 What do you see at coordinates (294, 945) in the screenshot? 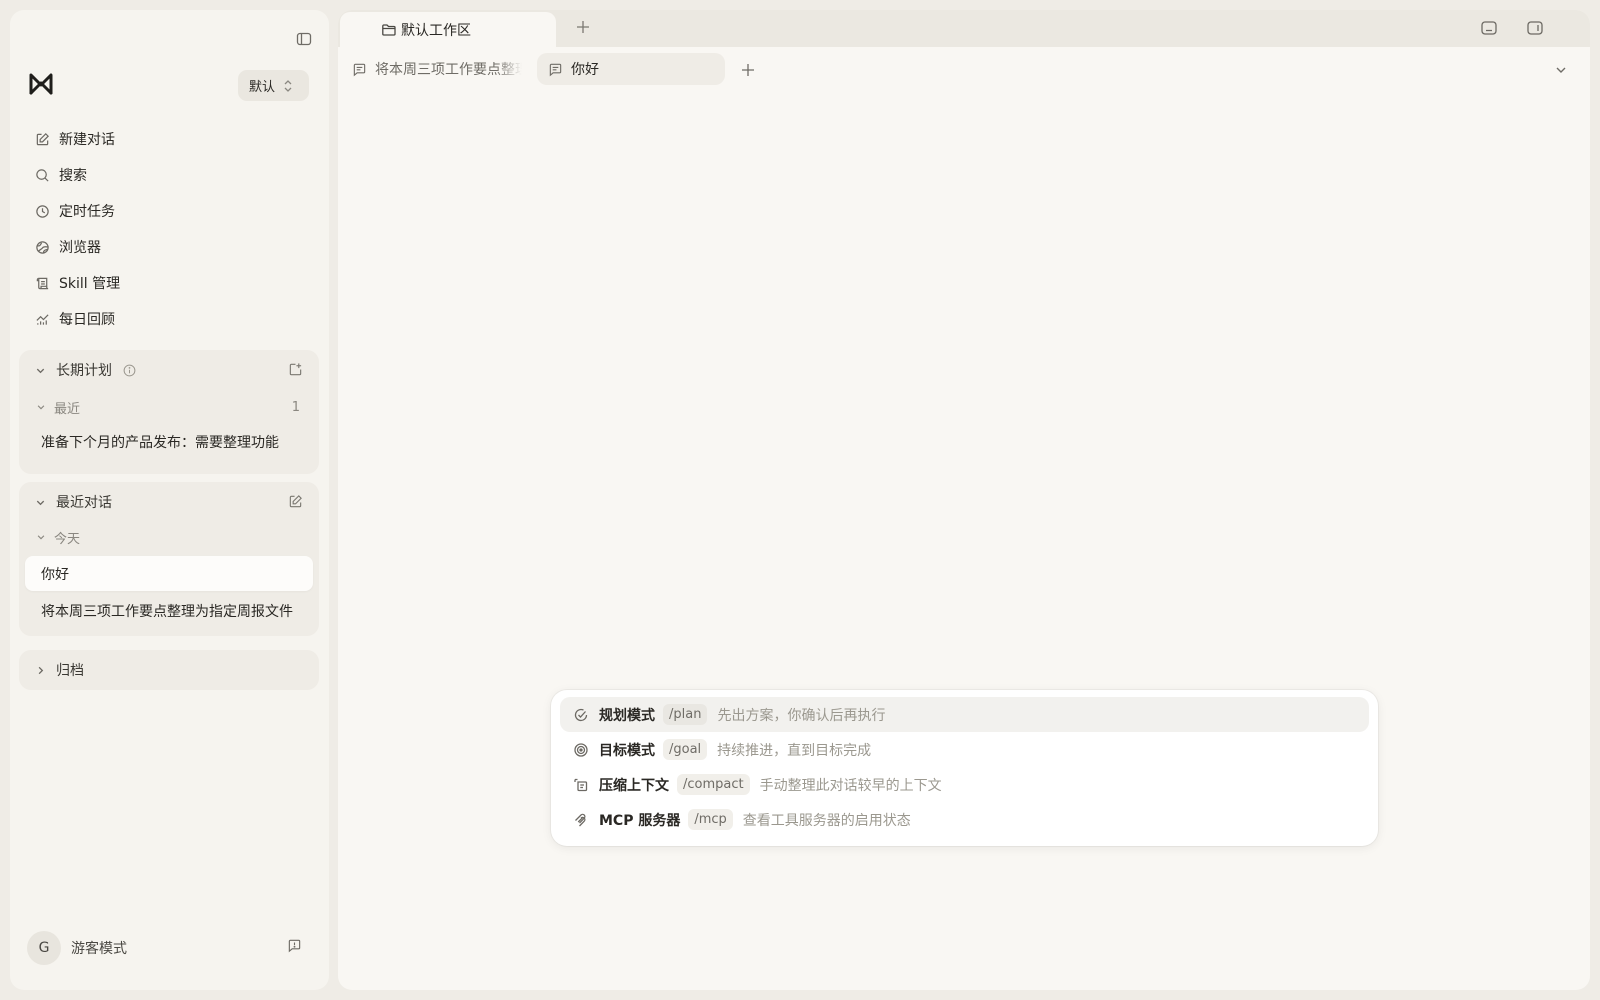
I see `feedback-icon` at bounding box center [294, 945].